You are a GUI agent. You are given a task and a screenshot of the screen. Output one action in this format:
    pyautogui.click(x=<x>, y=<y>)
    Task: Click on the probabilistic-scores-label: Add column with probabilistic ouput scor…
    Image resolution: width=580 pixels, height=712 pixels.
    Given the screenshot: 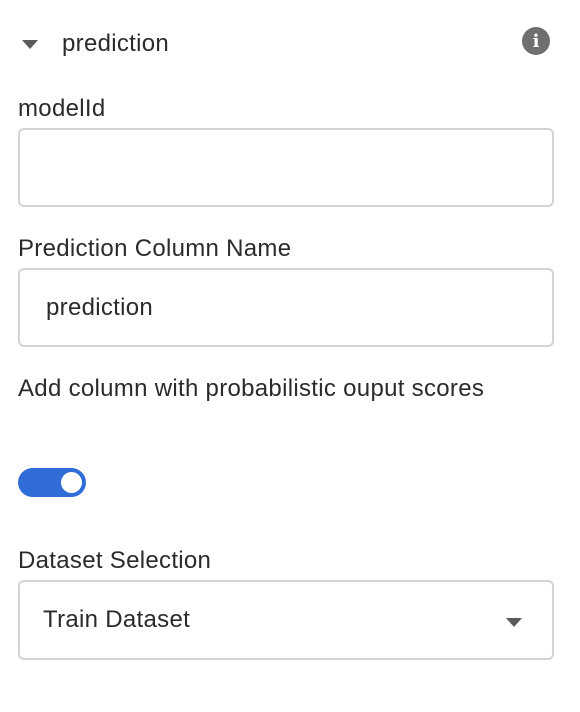 What is the action you would take?
    pyautogui.click(x=251, y=388)
    